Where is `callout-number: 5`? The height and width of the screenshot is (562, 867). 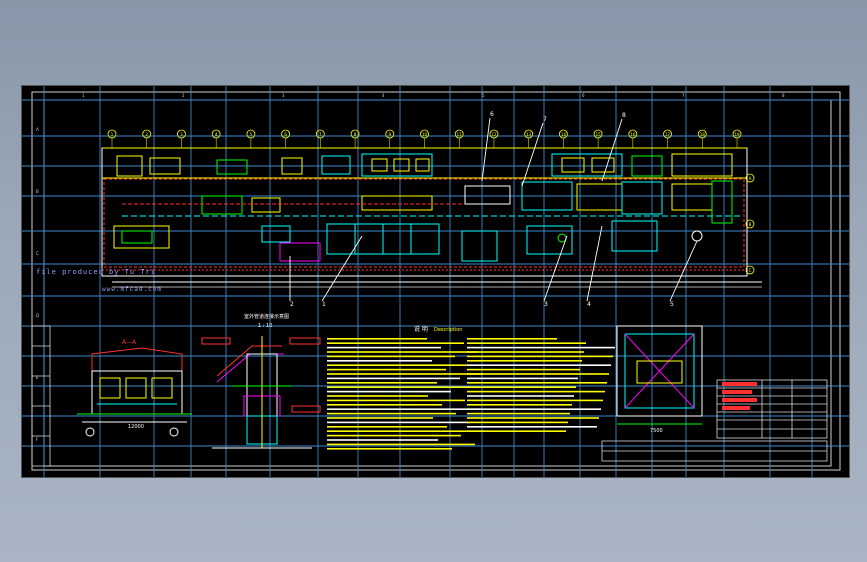 callout-number: 5 is located at coordinates (672, 304).